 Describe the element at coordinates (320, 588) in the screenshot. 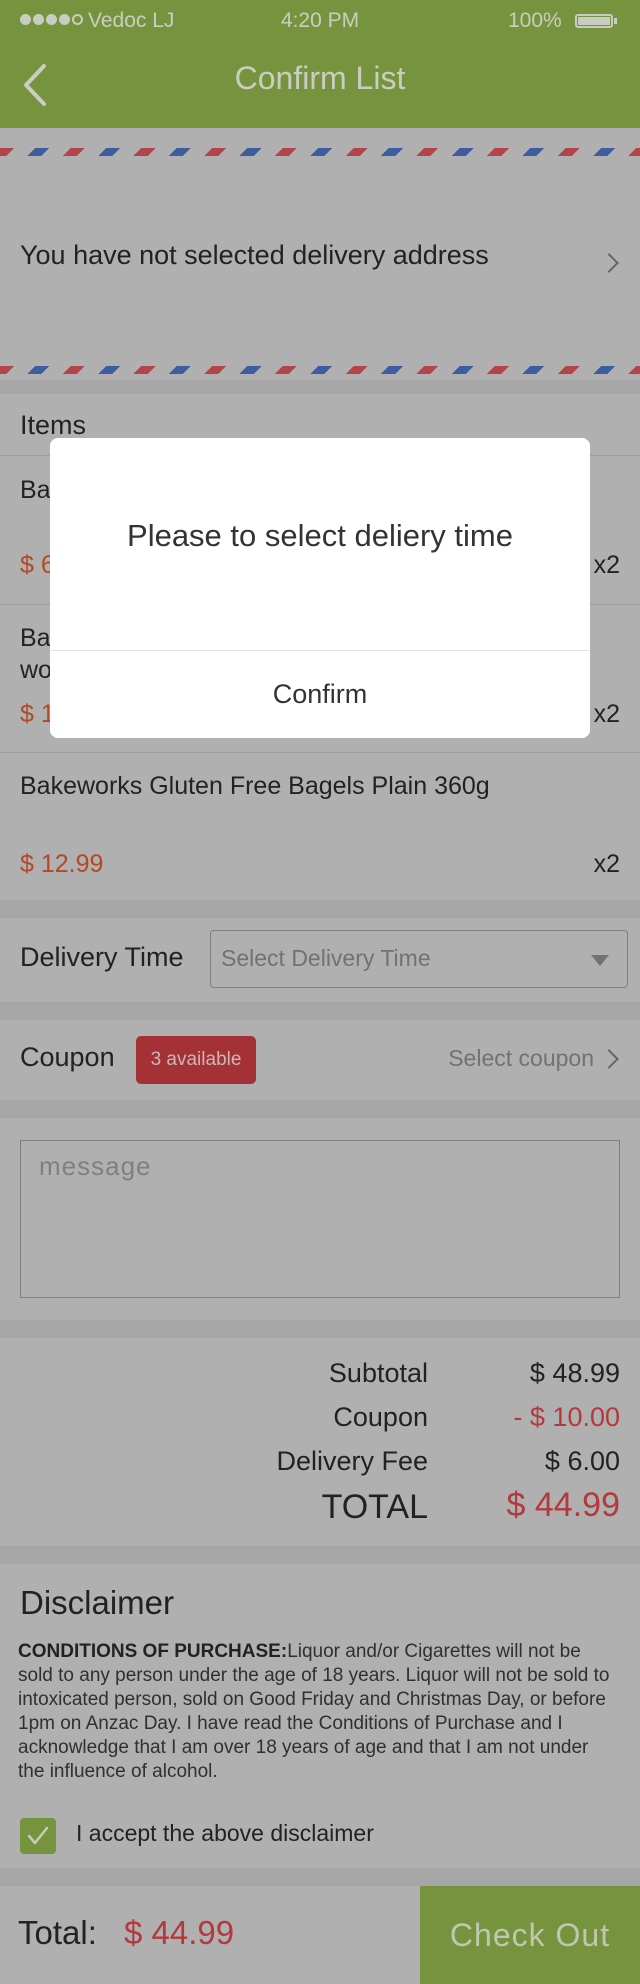

I see `alert-dialog: Please to select deliery time Confirm` at that location.